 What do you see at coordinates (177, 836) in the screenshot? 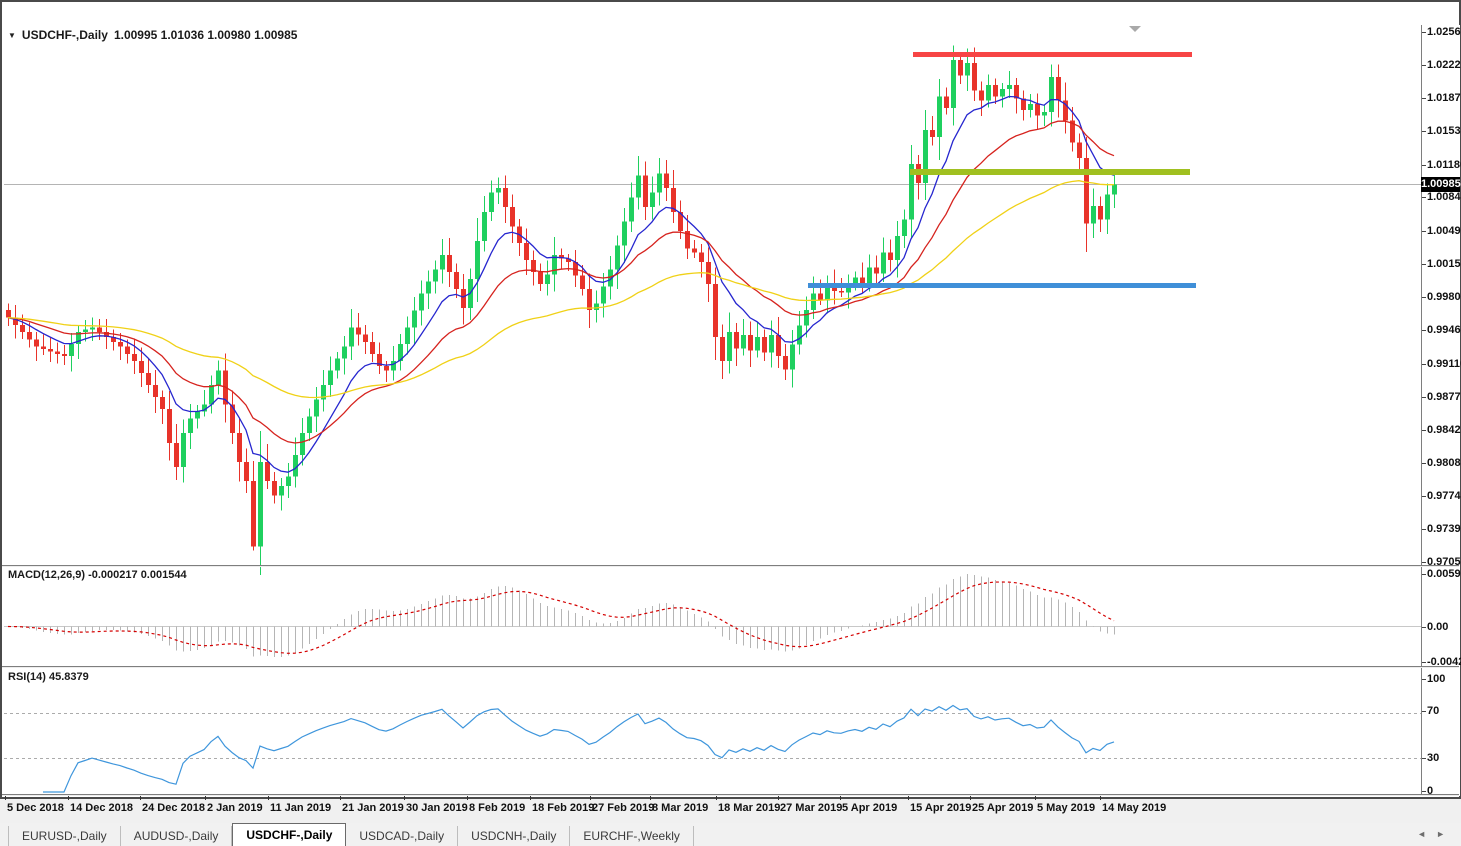
I see `chart-tab-audusd: AUDUSD-,Daily` at bounding box center [177, 836].